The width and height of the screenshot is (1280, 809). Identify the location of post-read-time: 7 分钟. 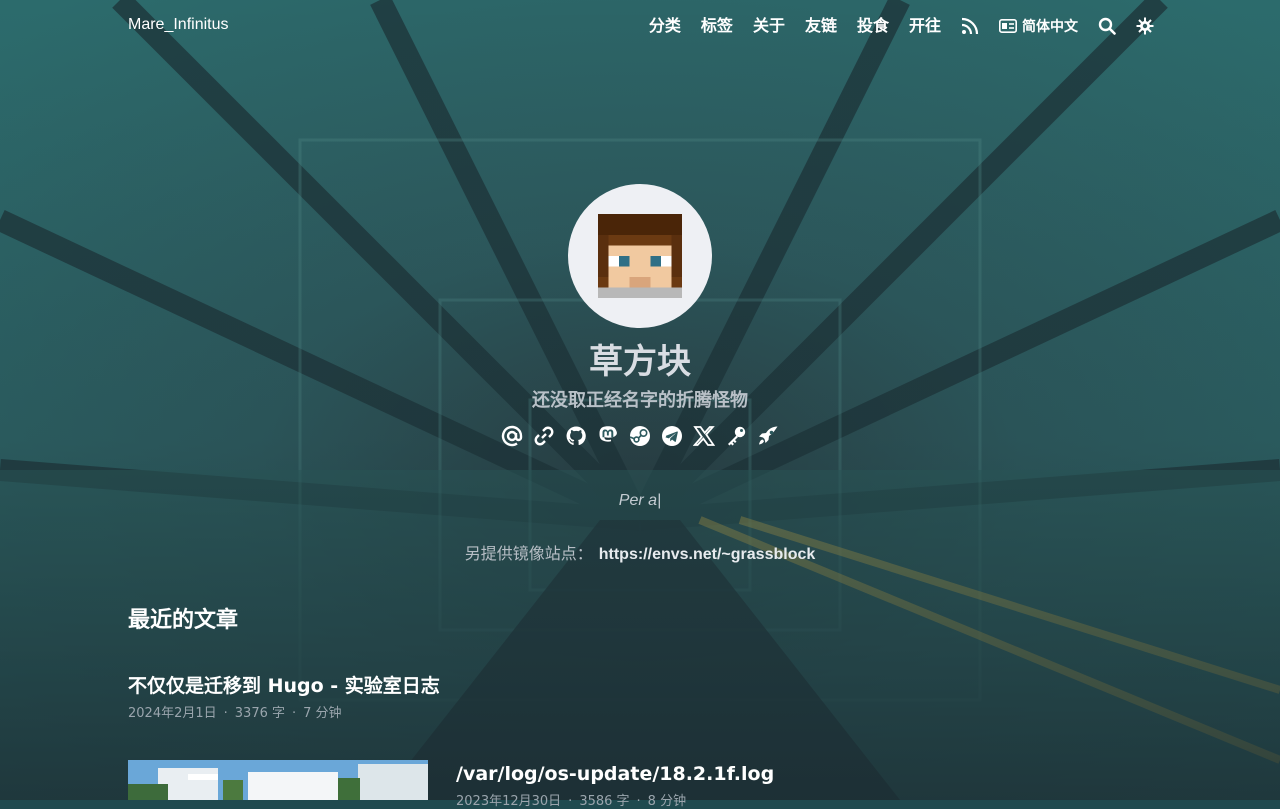
(322, 713).